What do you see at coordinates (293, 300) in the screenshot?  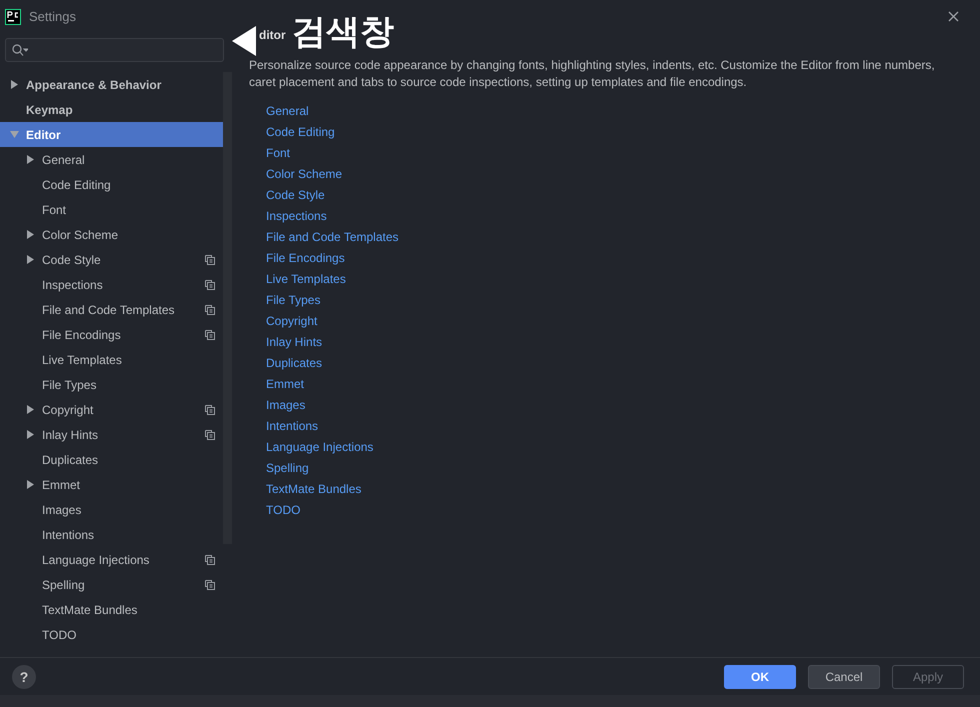 I see `settings-link: File Types` at bounding box center [293, 300].